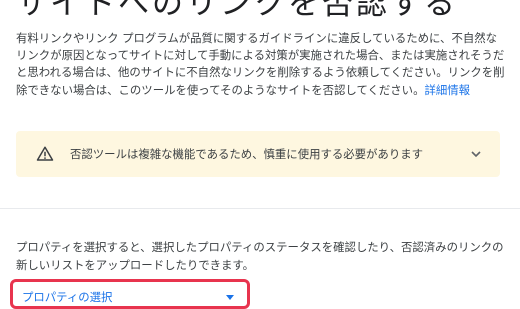 The image size is (520, 309). Describe the element at coordinates (237, 11) in the screenshot. I see `page-title: サイトへのリンクを否認する` at that location.